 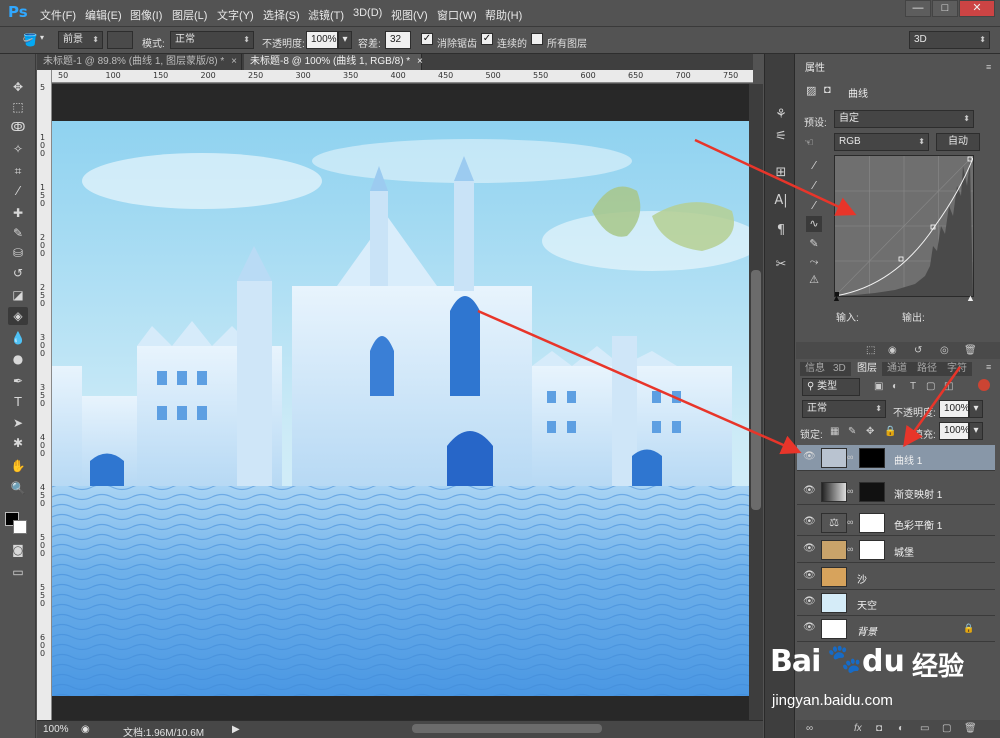 I want to click on curves-graph, so click(x=904, y=226).